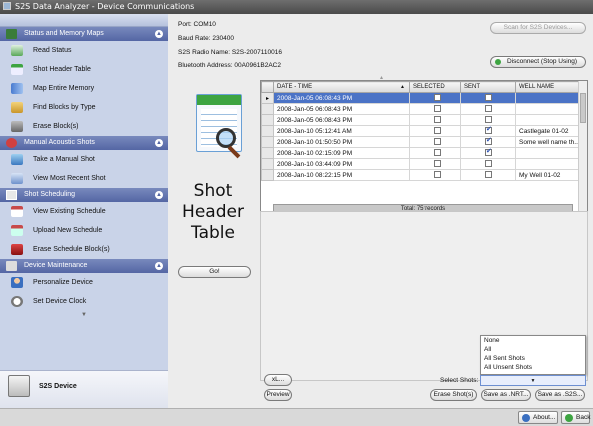  What do you see at coordinates (453, 395) in the screenshot?
I see `erase-shots-button: Erase Shot(s)` at bounding box center [453, 395].